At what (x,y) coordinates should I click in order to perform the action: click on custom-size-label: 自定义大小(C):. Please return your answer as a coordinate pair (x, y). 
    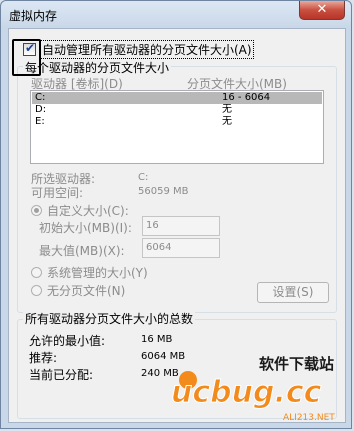
    Looking at the image, I should click on (88, 210).